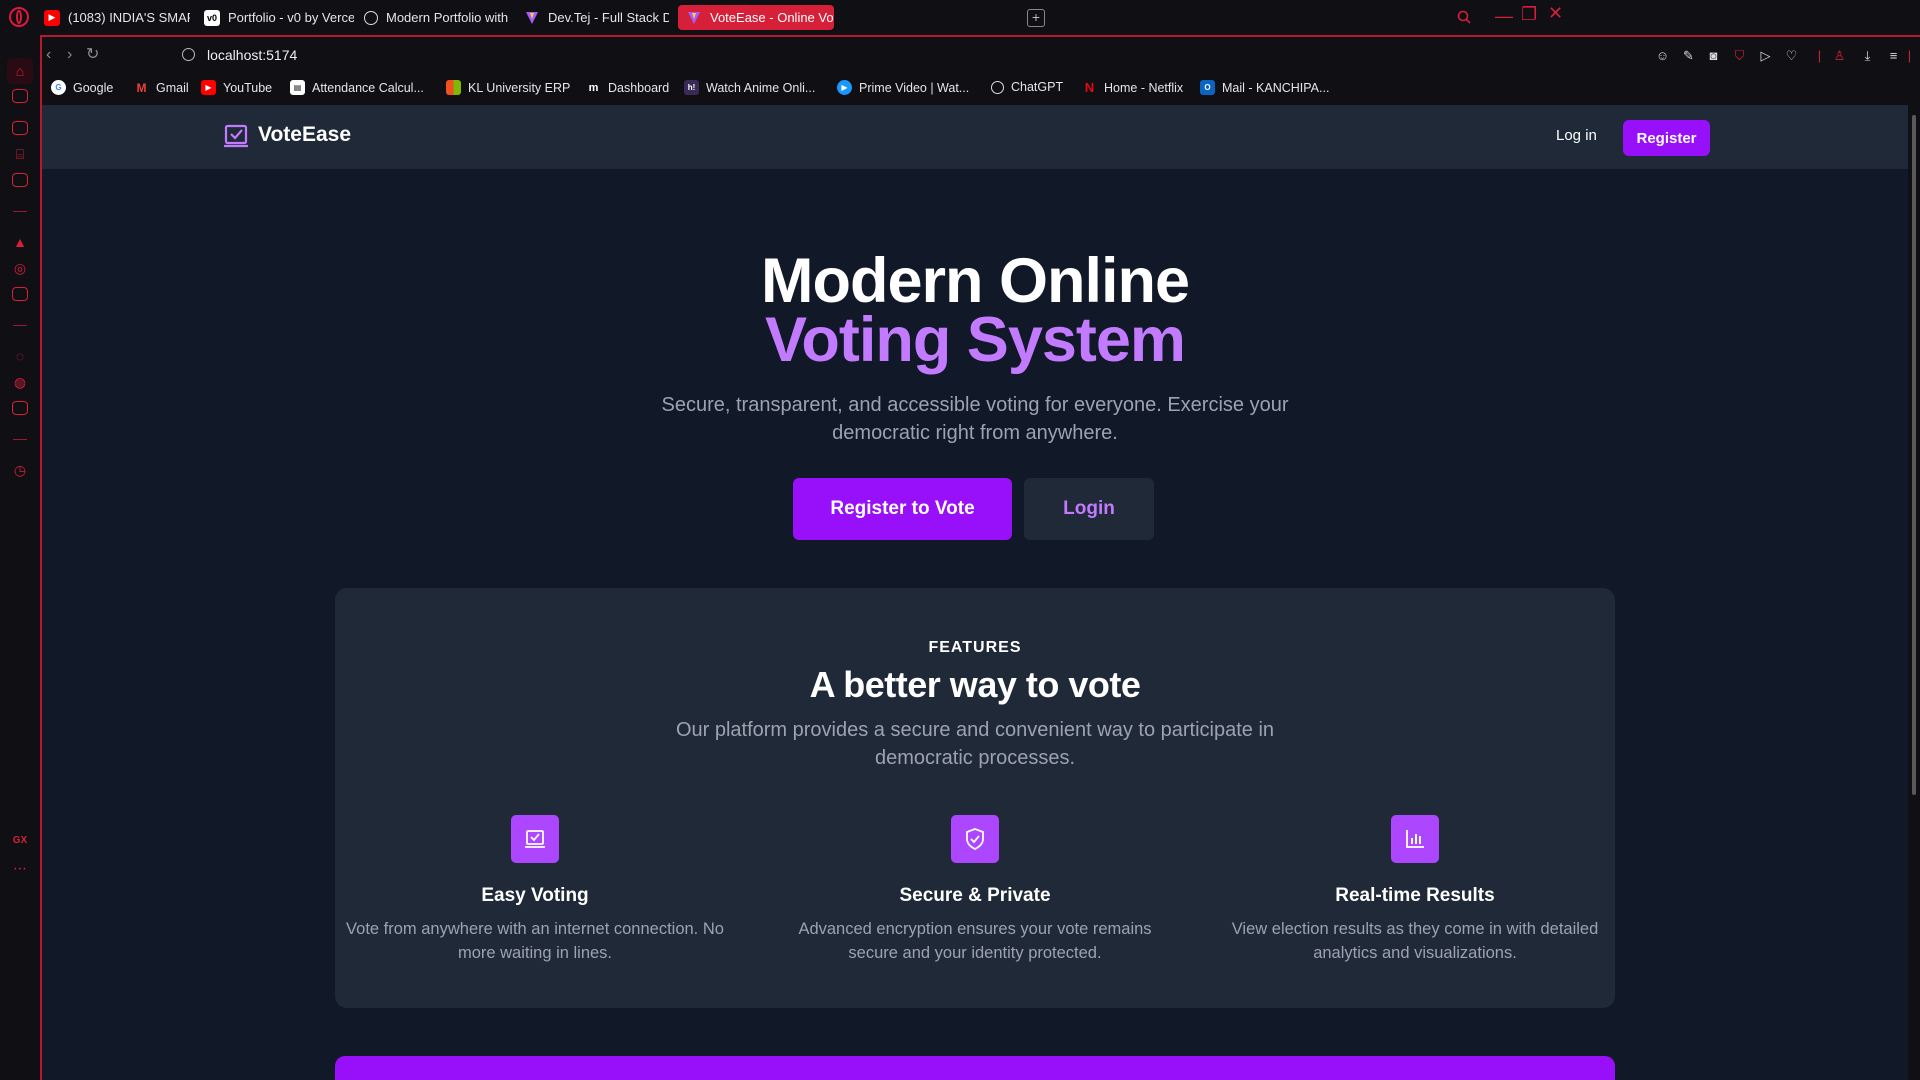 This screenshot has width=1920, height=1080. Describe the element at coordinates (1036, 18) in the screenshot. I see `new-tab-button: +` at that location.